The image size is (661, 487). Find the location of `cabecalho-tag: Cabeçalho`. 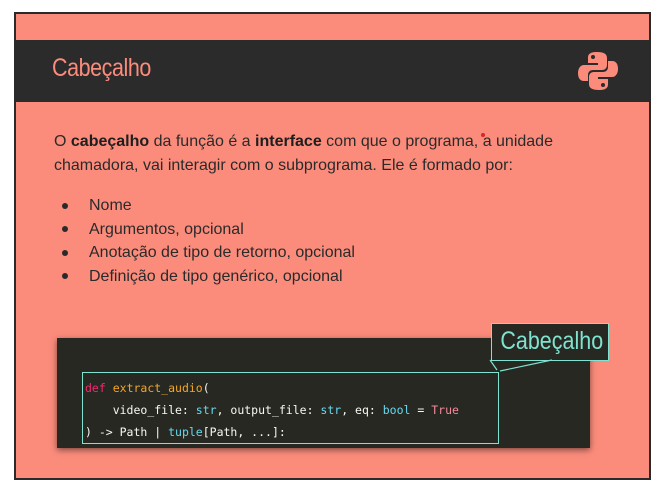

cabecalho-tag: Cabeçalho is located at coordinates (550, 342).